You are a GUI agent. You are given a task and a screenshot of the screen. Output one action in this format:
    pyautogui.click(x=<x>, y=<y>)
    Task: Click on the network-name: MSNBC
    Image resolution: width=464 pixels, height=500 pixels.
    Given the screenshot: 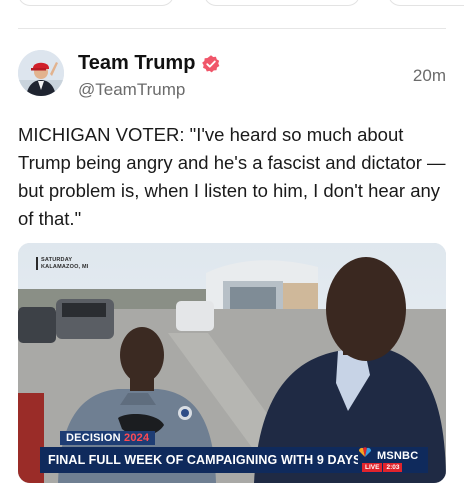 What is the action you would take?
    pyautogui.click(x=398, y=456)
    